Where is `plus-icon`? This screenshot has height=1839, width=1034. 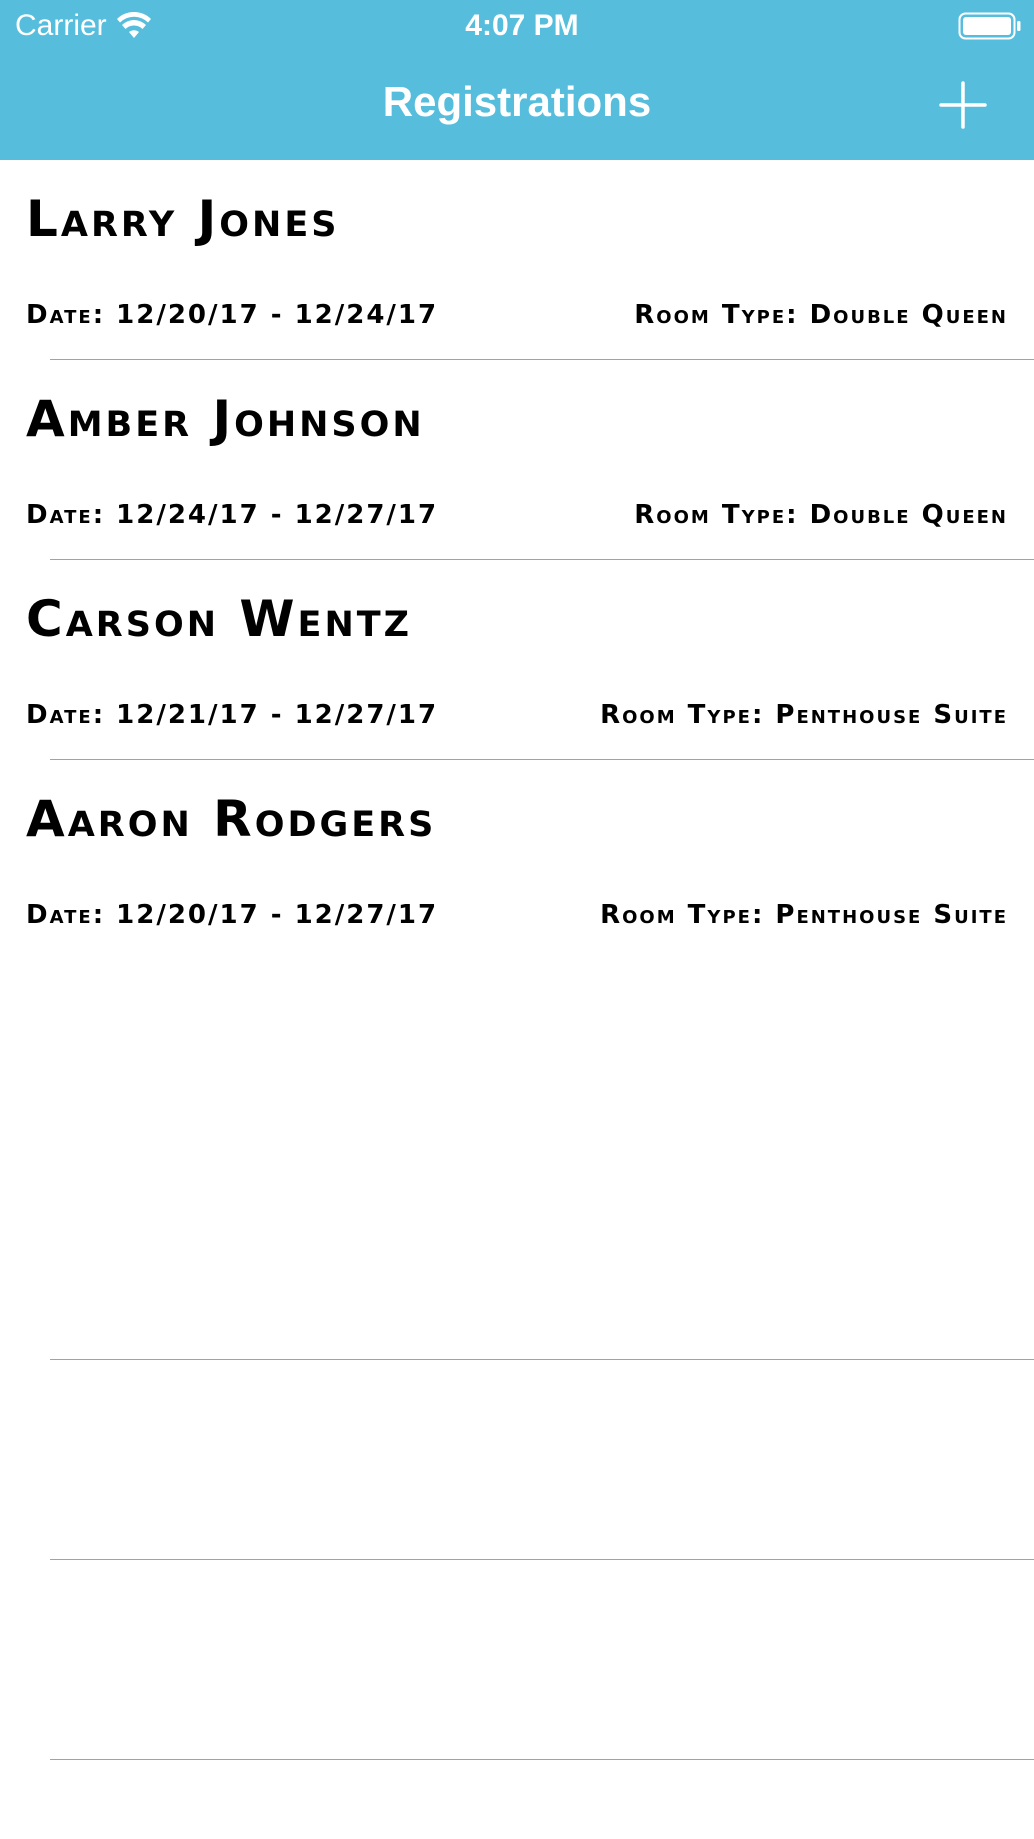
plus-icon is located at coordinates (963, 105).